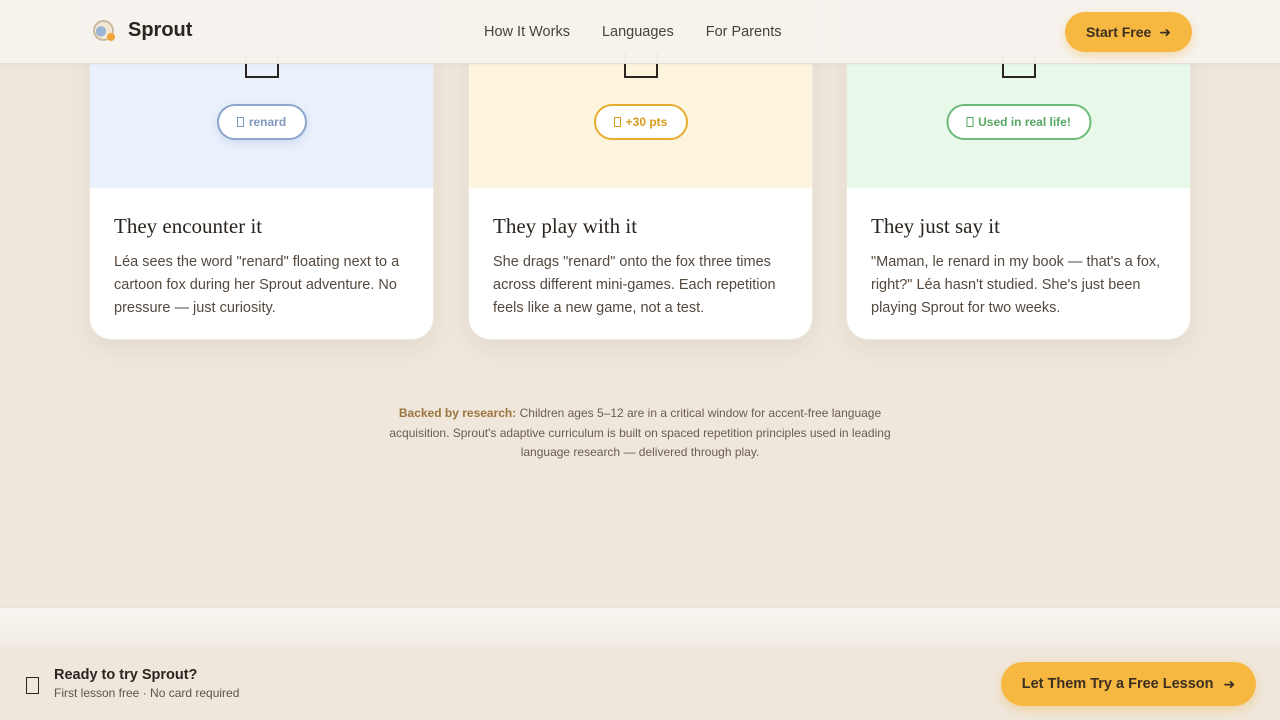  I want to click on button-label: Start Free, so click(1118, 32).